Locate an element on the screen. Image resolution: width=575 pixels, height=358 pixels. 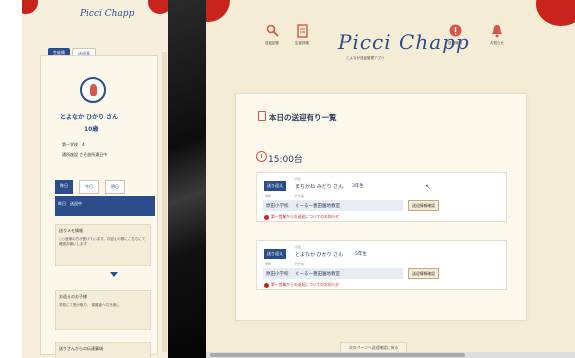
nav-transport-log: 送迎記録 is located at coordinates (272, 34).